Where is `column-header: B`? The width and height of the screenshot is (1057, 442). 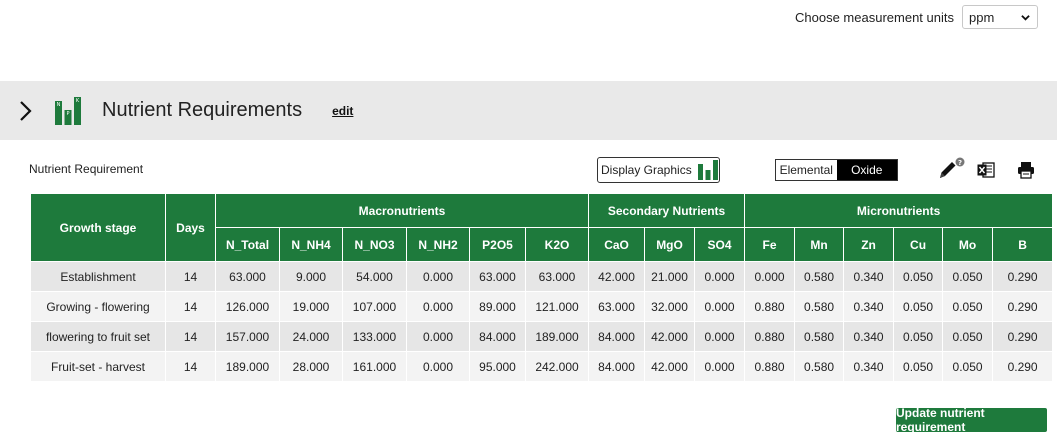 column-header: B is located at coordinates (1023, 244).